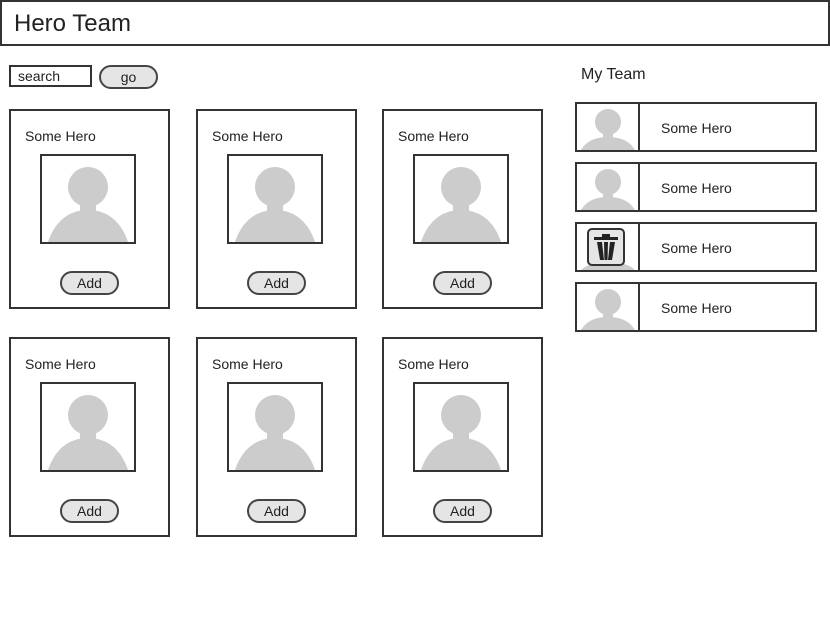 The image size is (830, 630). Describe the element at coordinates (50, 76) in the screenshot. I see `search-input` at that location.